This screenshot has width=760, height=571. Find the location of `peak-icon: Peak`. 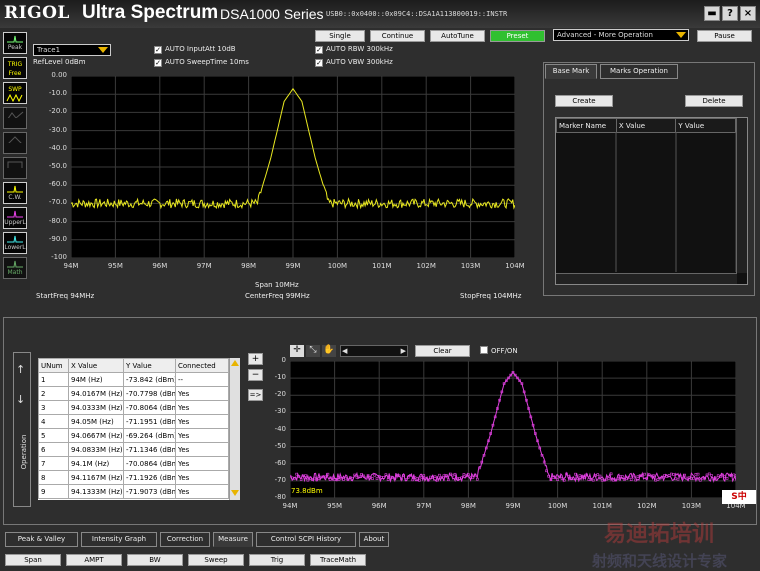

peak-icon: Peak is located at coordinates (15, 43).